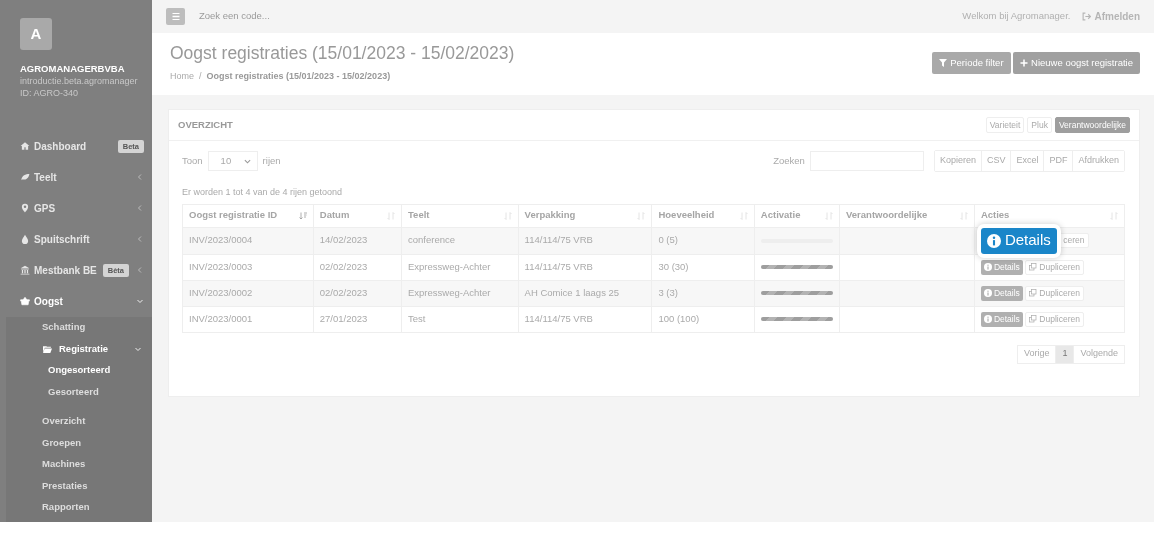 The width and height of the screenshot is (1154, 534). Describe the element at coordinates (79, 392) in the screenshot. I see `submenu-item: Gesorteerd` at that location.